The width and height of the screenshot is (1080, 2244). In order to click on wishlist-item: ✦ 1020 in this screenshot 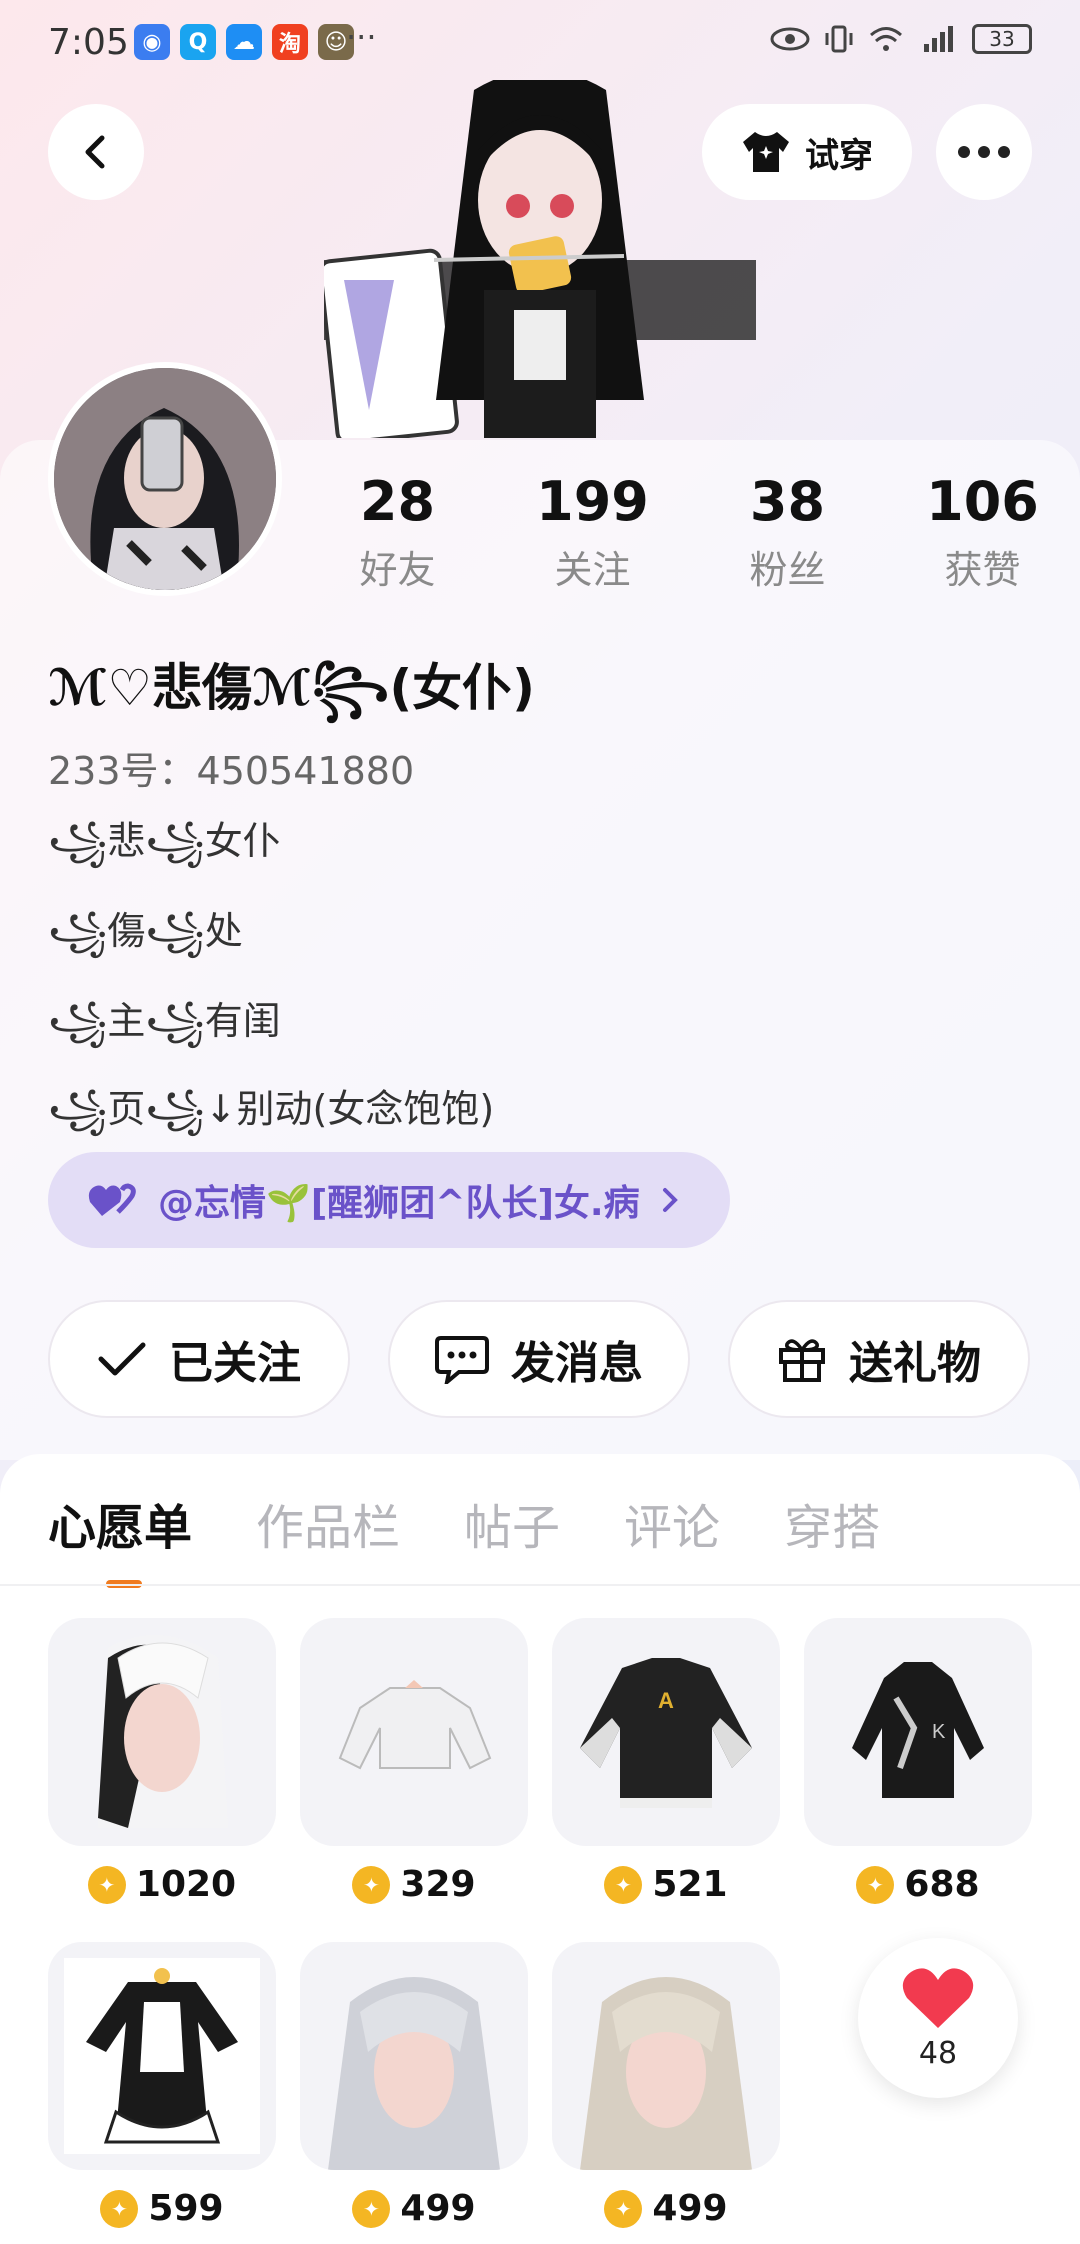, I will do `click(162, 1768)`.